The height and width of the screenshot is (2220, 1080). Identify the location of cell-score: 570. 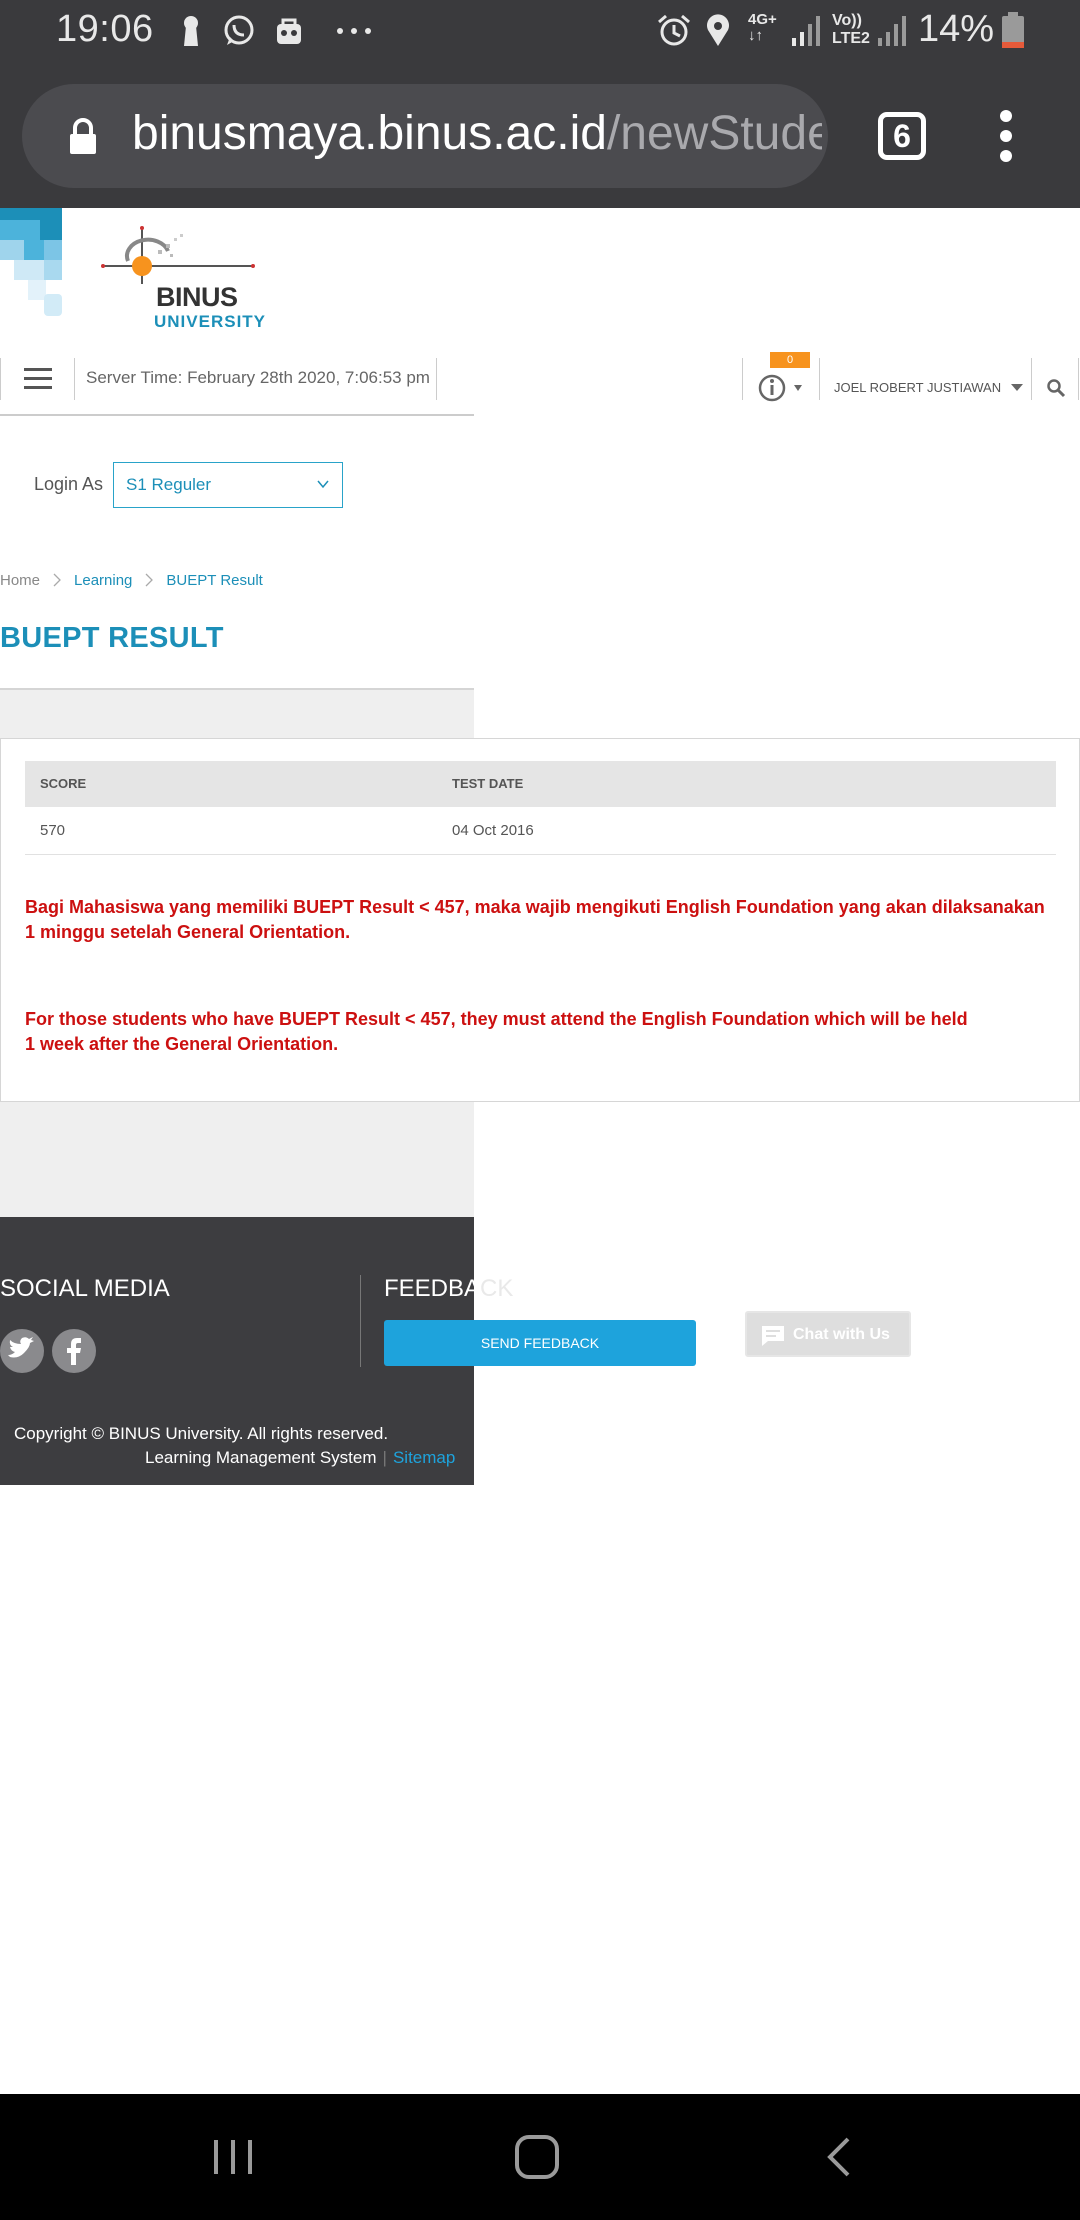
(53, 830).